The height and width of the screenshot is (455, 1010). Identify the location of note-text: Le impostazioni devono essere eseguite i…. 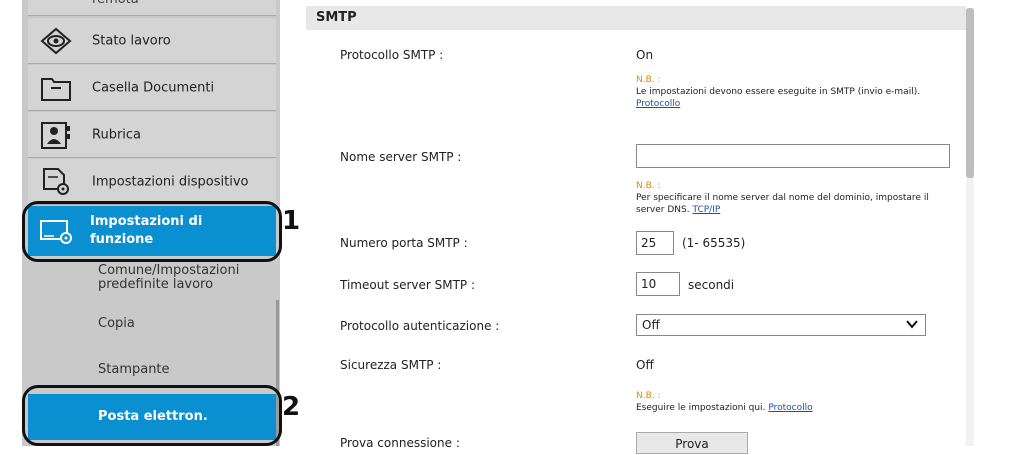
(778, 92).